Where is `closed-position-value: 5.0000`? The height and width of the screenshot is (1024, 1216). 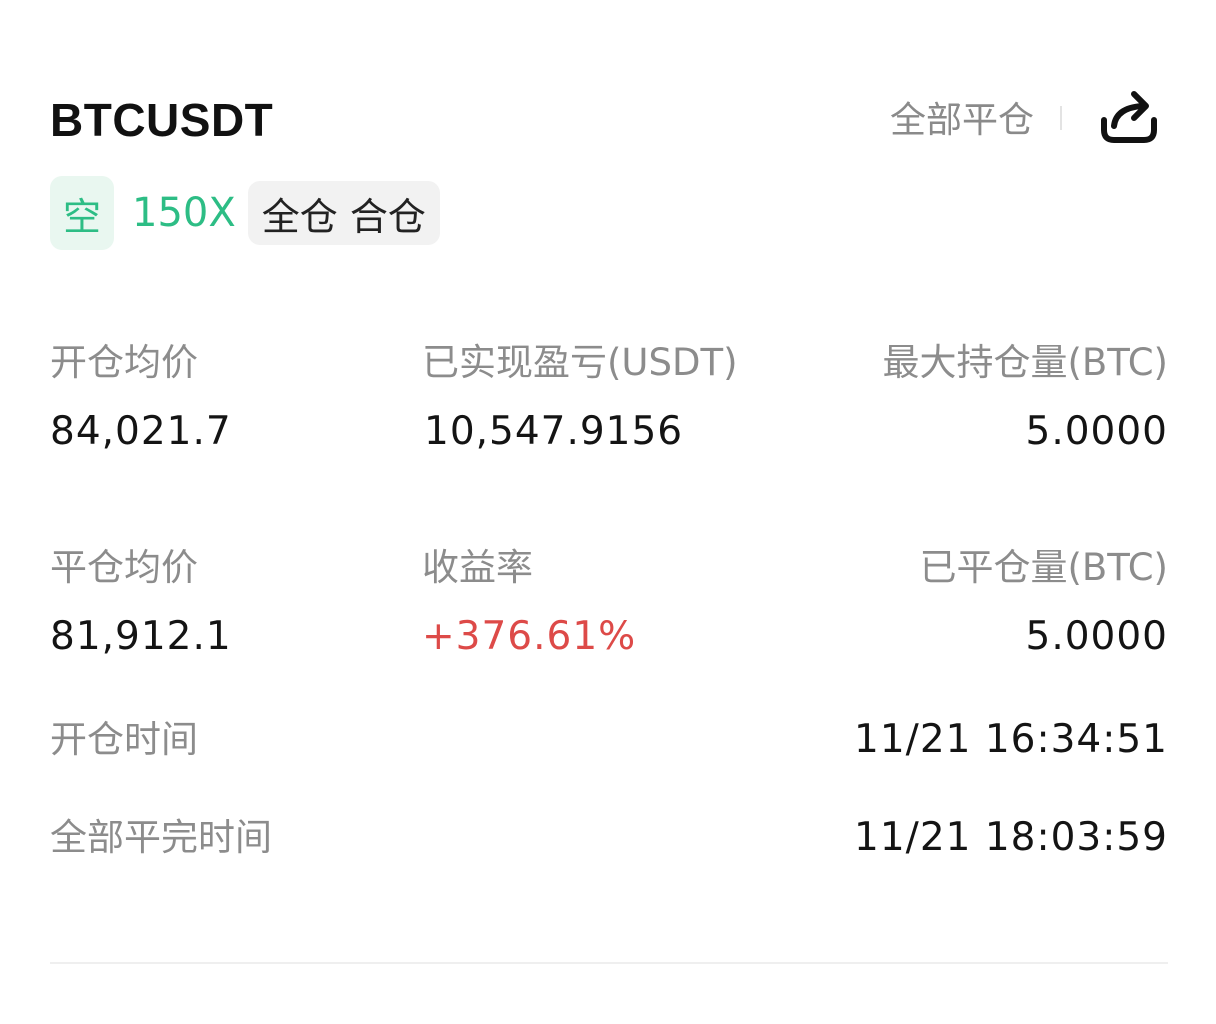
closed-position-value: 5.0000 is located at coordinates (1096, 636).